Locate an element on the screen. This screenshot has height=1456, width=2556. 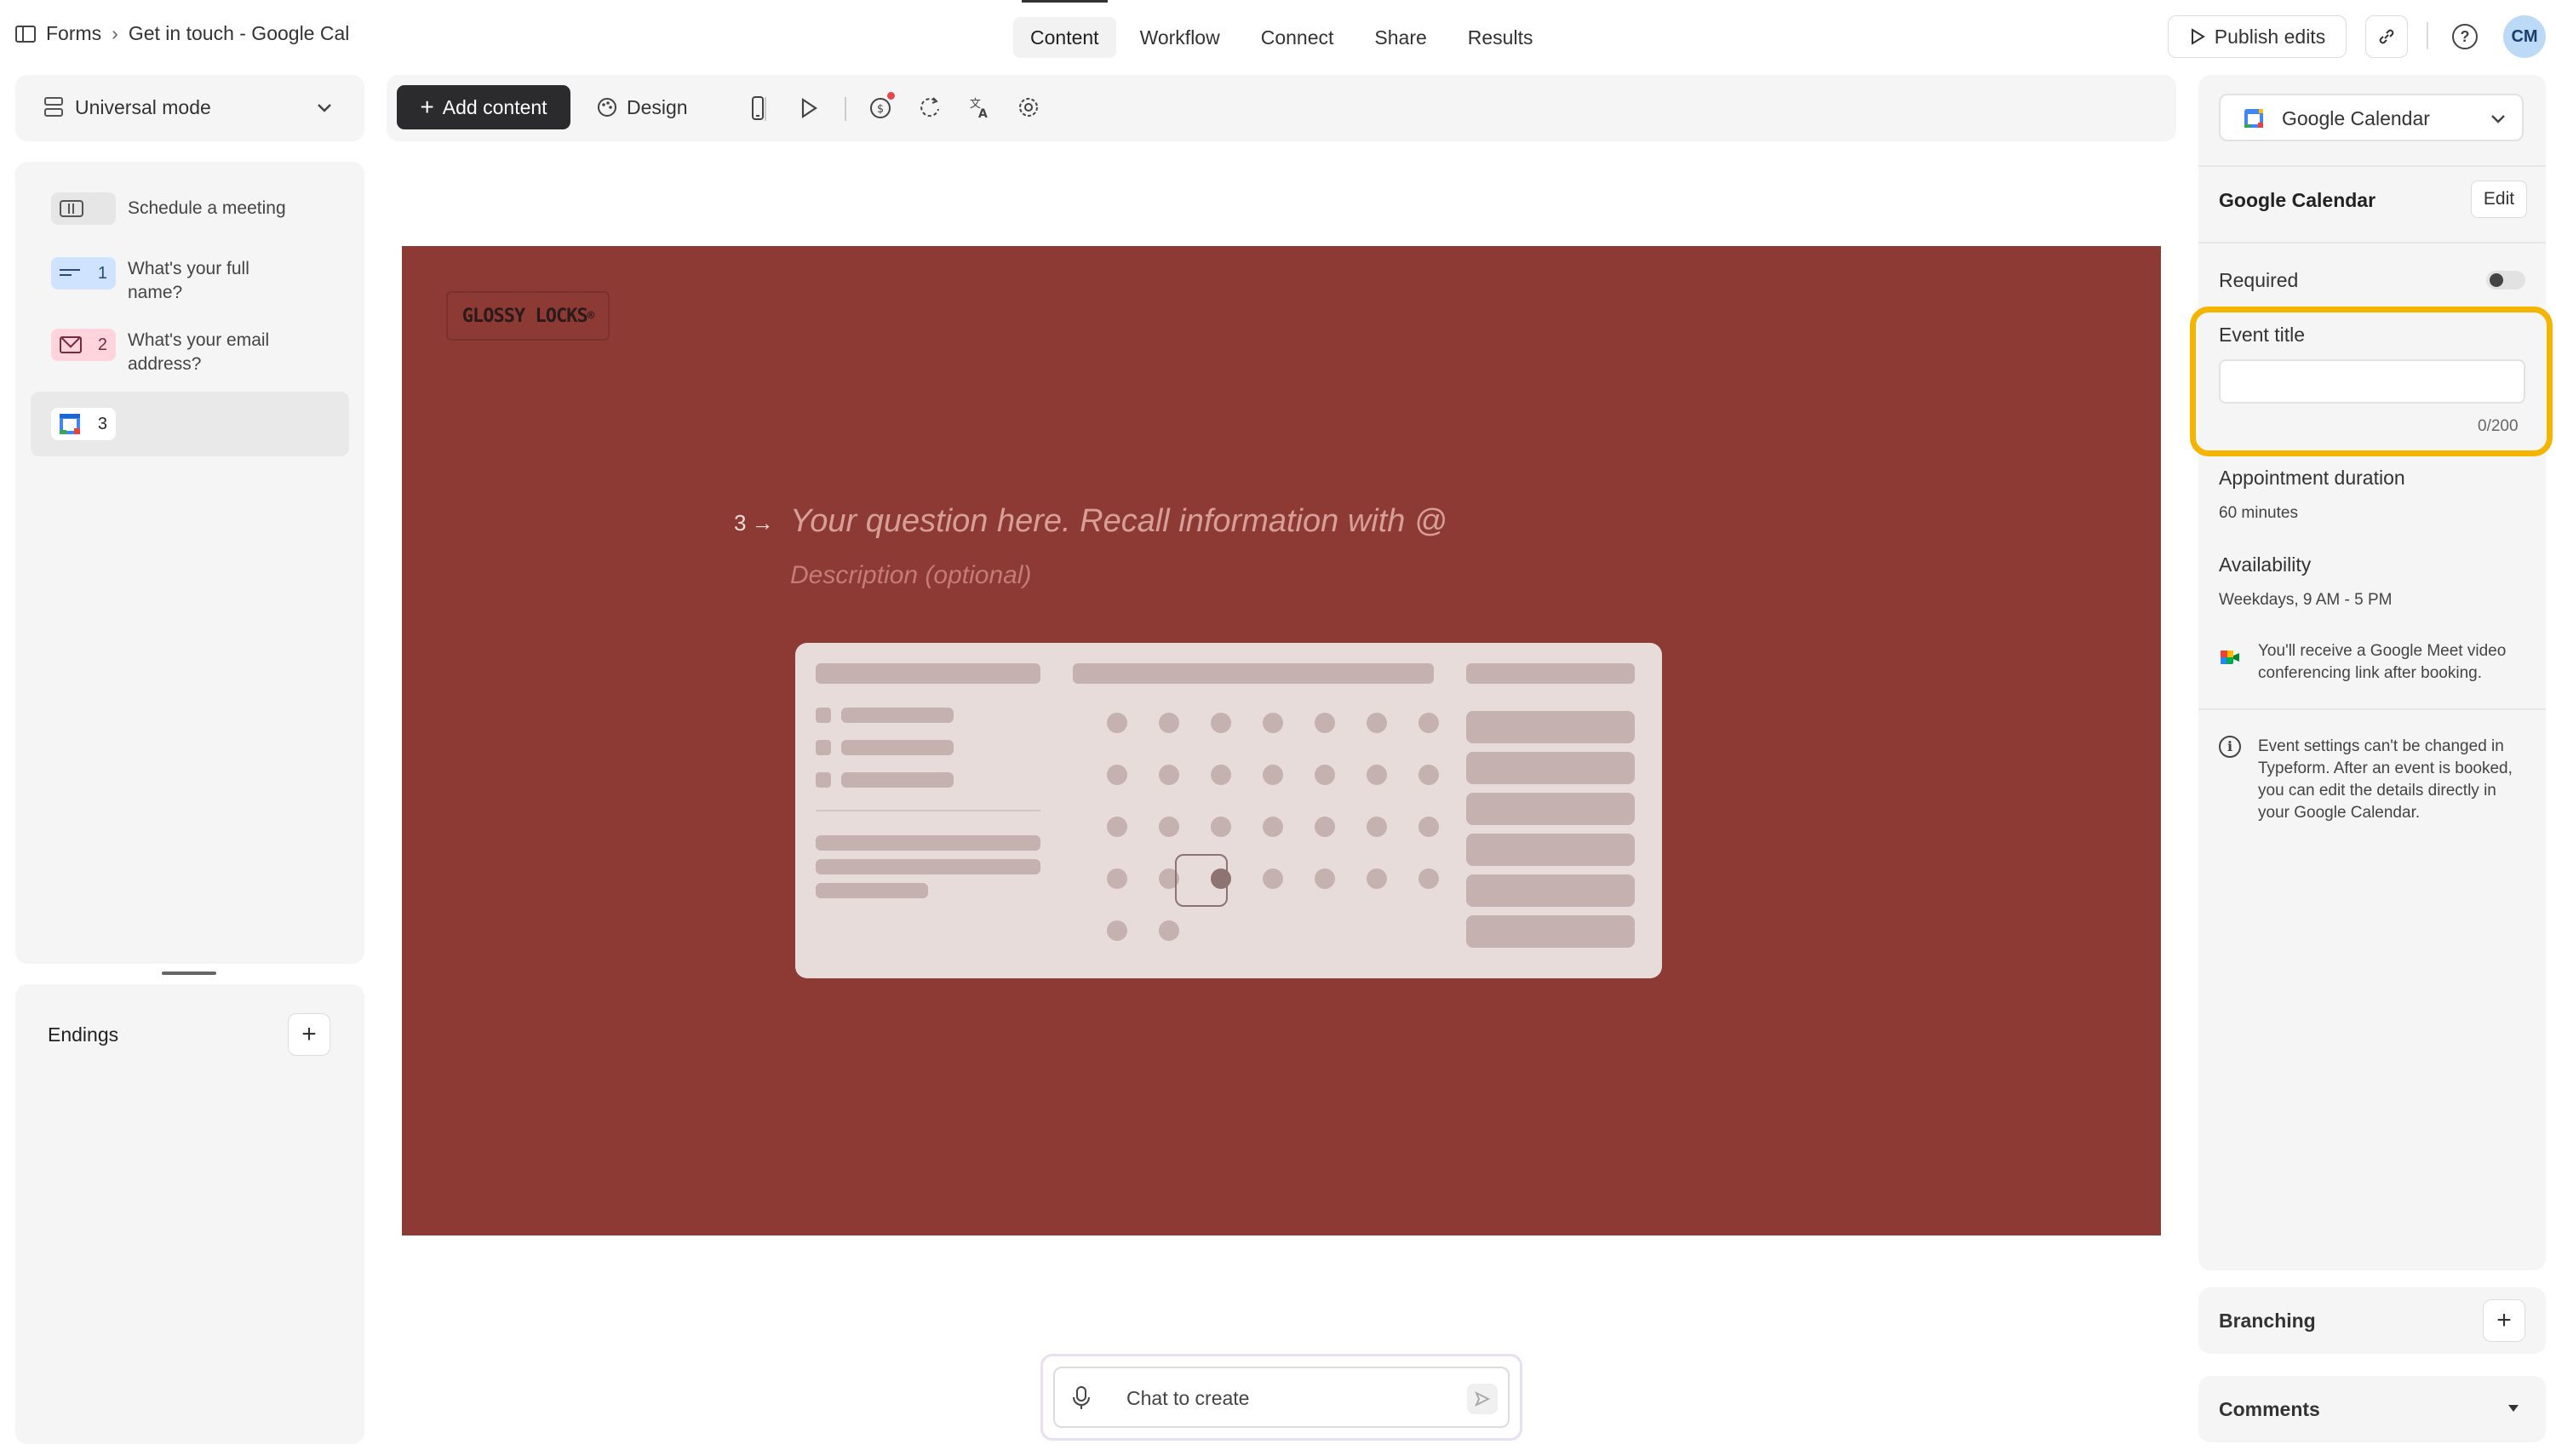
settings-gear-icon is located at coordinates (1029, 107).